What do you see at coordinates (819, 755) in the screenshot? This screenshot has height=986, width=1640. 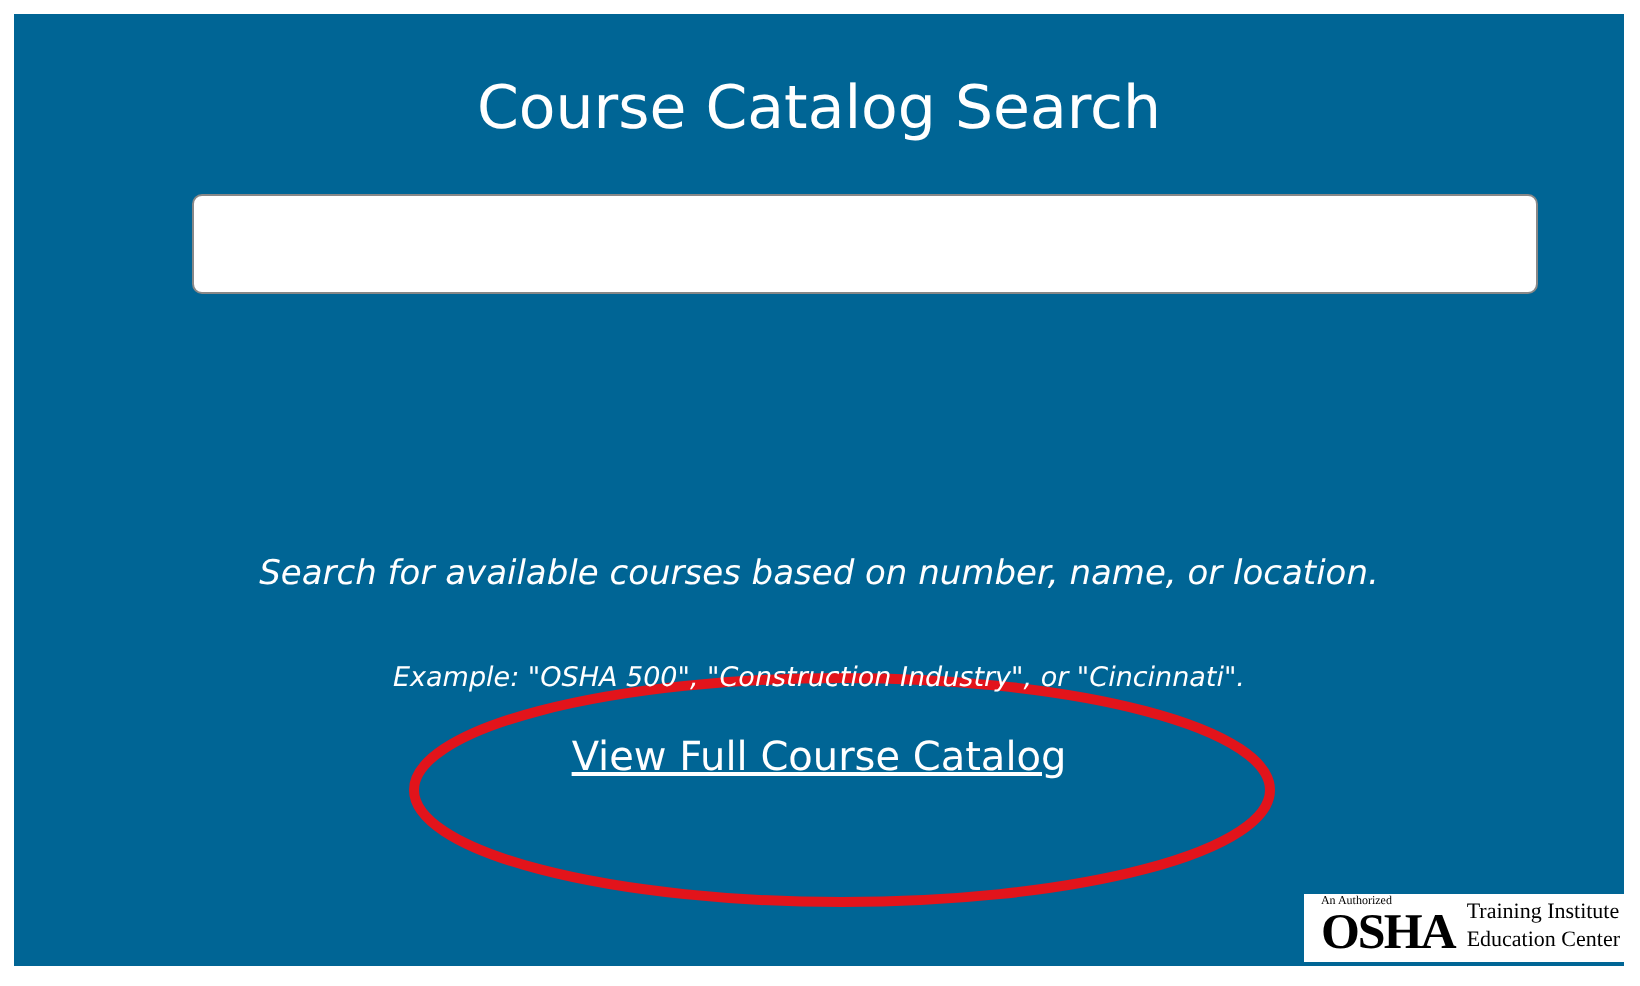 I see `catalog-link: View Full Course Catalog` at bounding box center [819, 755].